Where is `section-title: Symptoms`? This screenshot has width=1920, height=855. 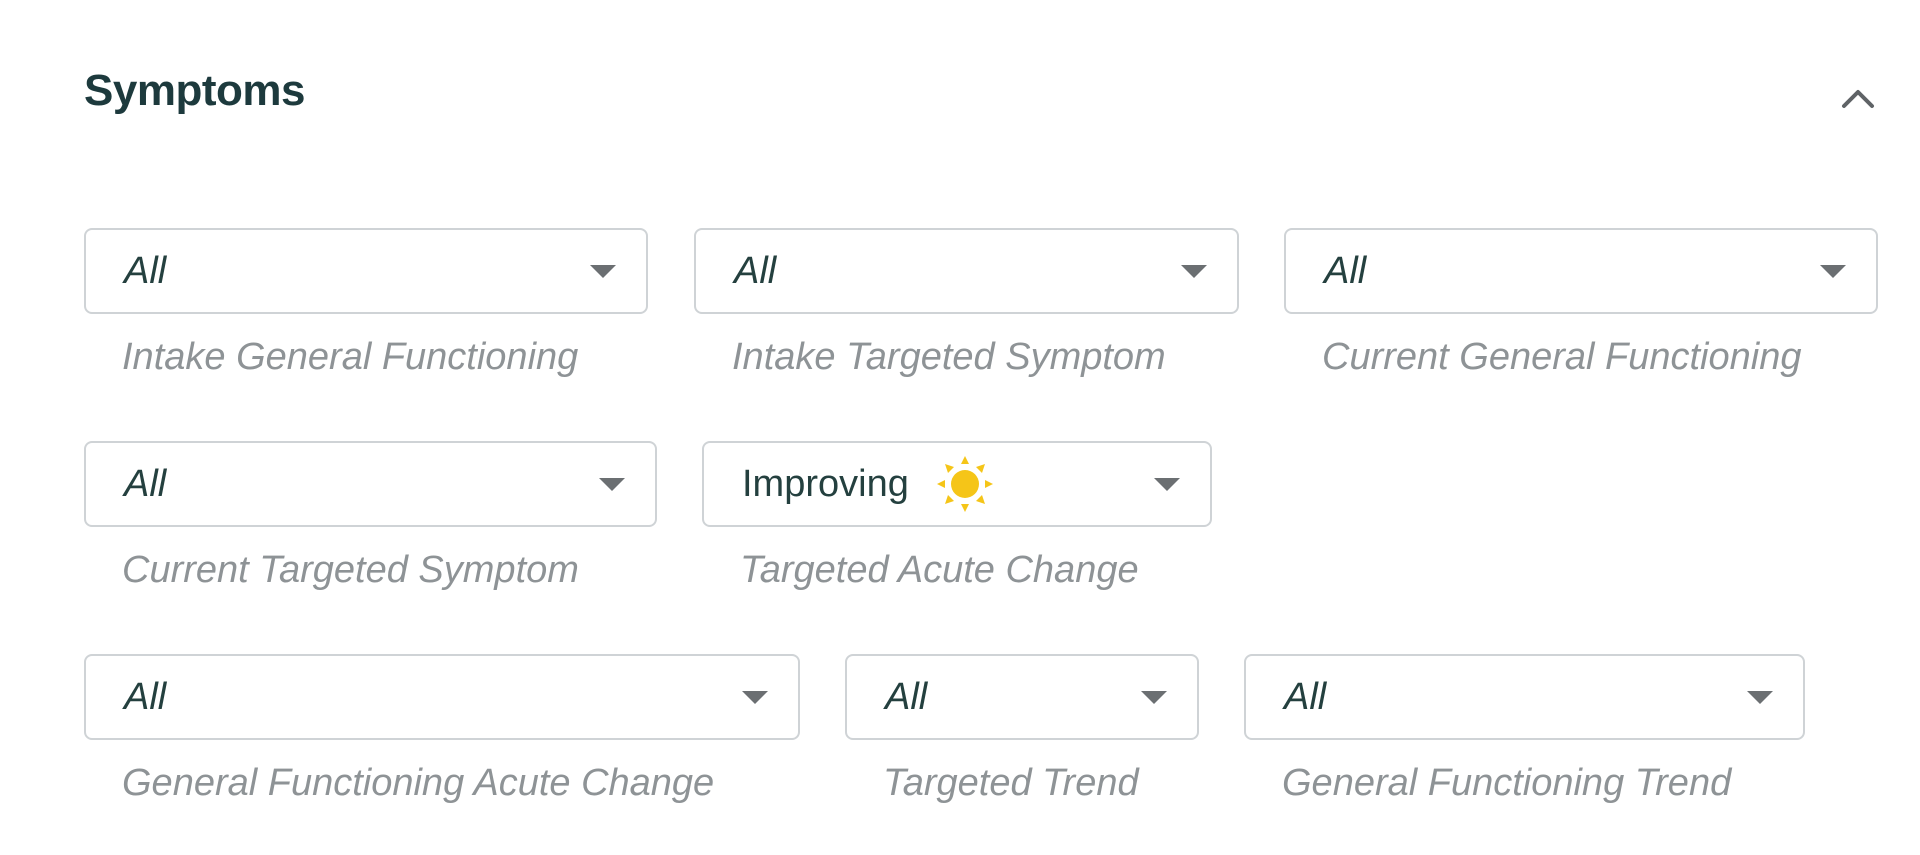
section-title: Symptoms is located at coordinates (194, 90).